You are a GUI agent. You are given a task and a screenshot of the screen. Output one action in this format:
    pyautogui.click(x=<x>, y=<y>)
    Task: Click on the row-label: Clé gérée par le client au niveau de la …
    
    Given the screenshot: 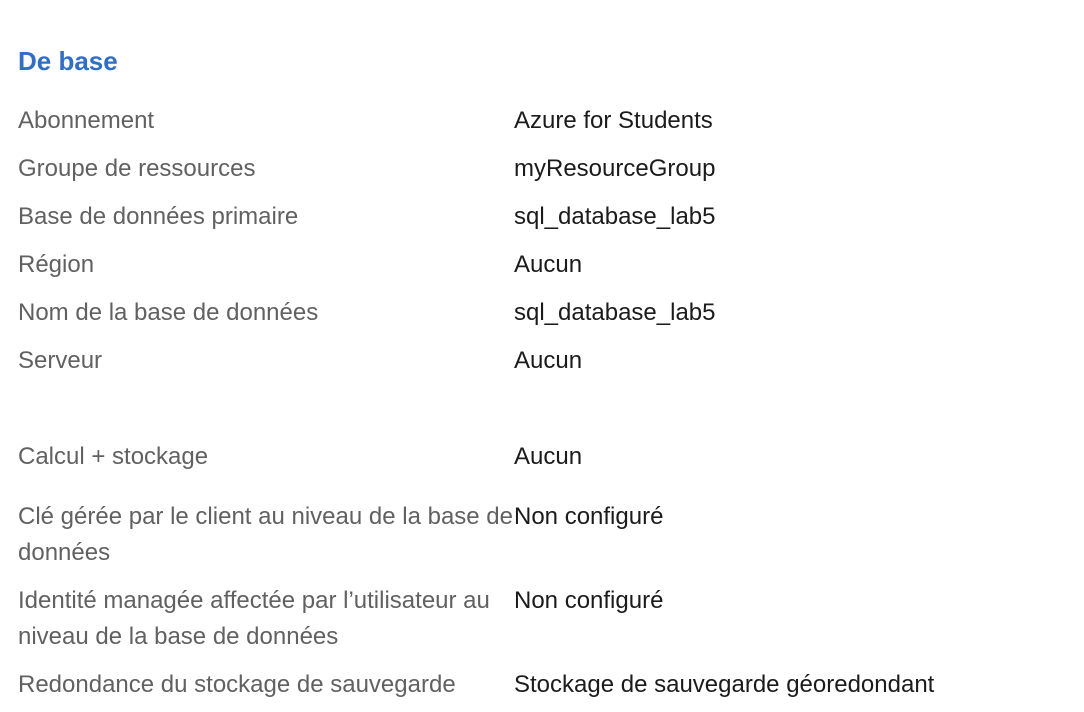 What is the action you would take?
    pyautogui.click(x=265, y=534)
    